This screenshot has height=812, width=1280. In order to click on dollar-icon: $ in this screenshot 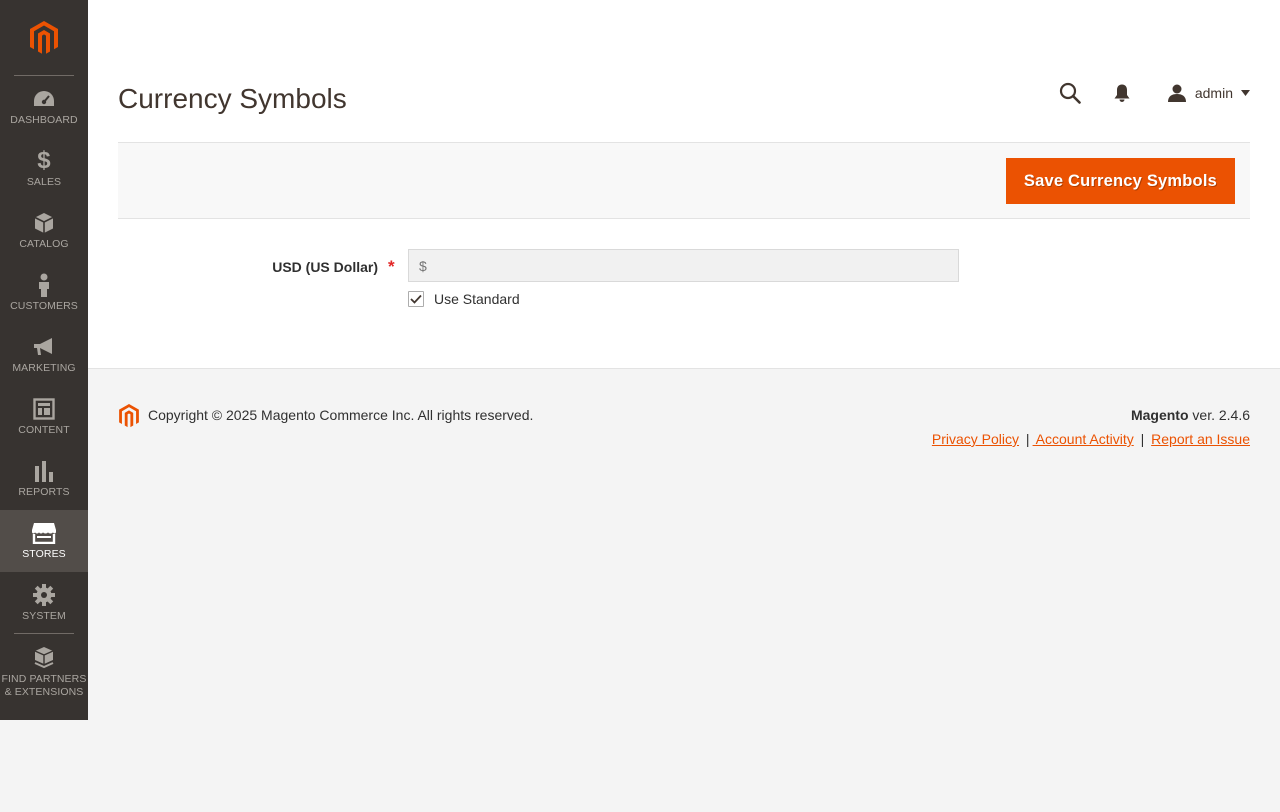, I will do `click(44, 160)`.